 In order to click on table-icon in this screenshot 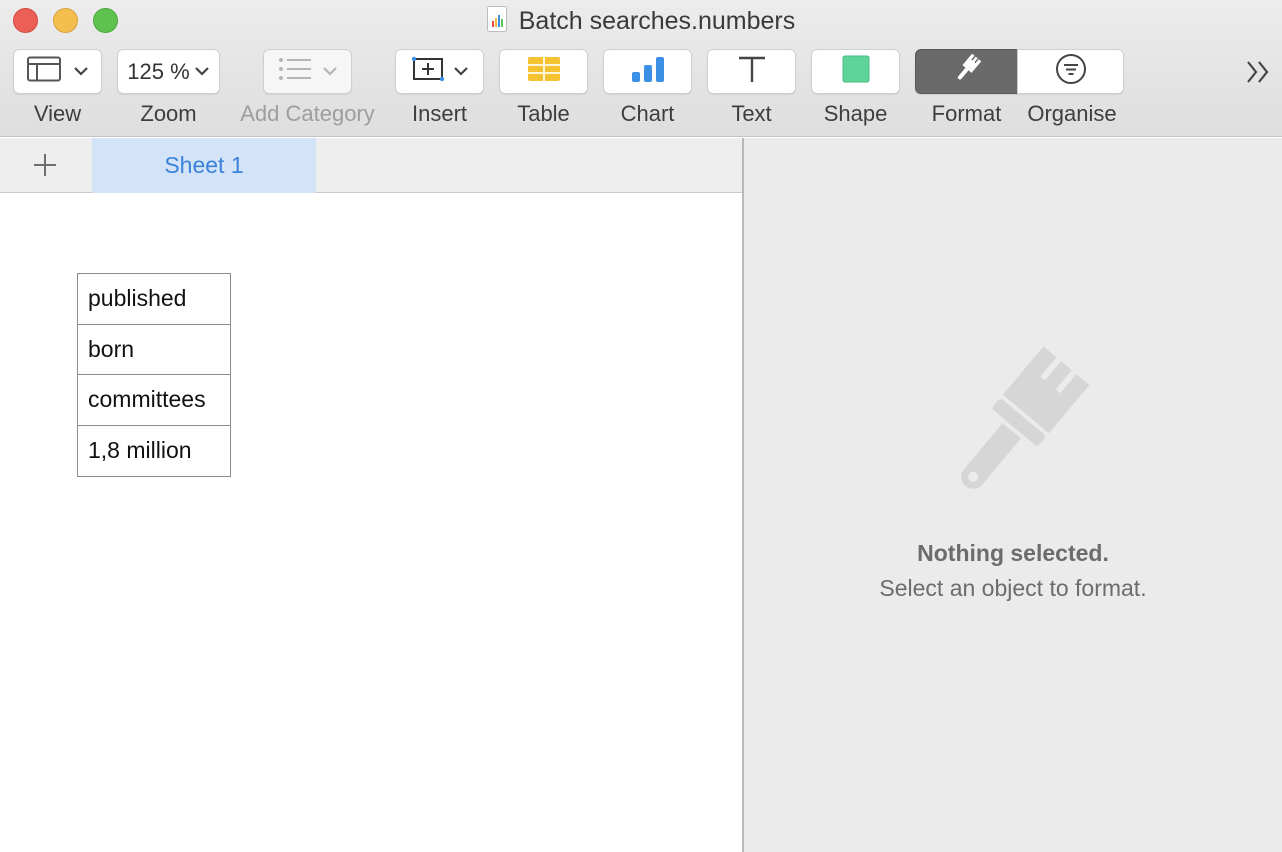, I will do `click(544, 71)`.